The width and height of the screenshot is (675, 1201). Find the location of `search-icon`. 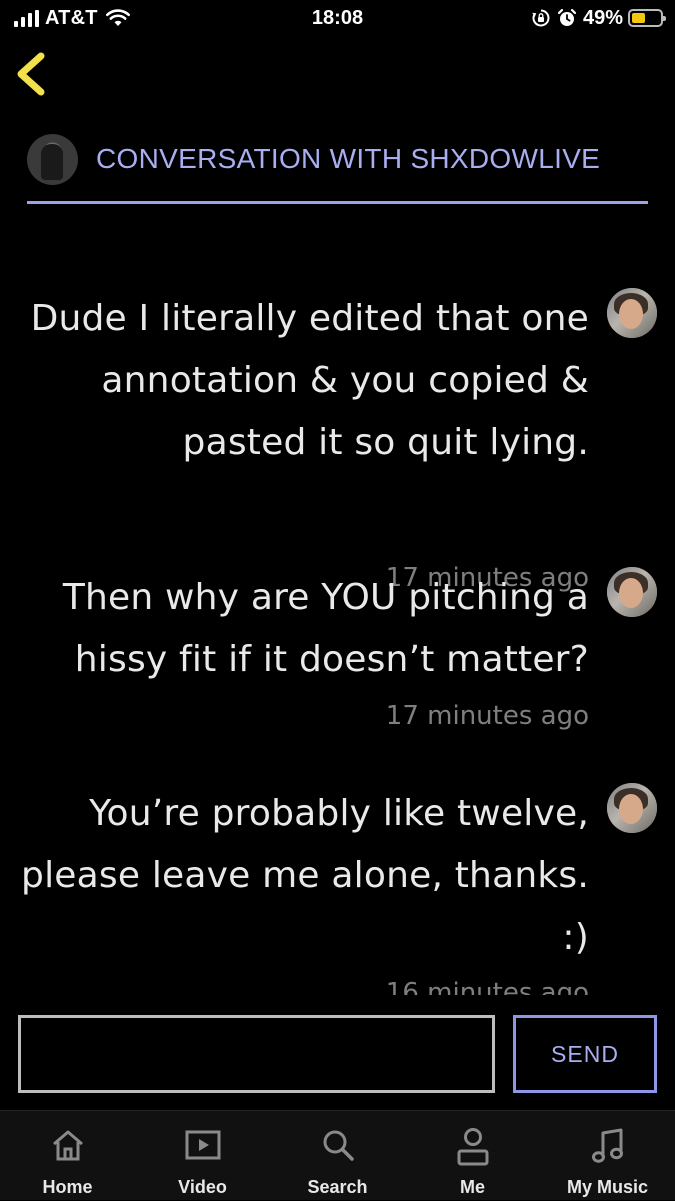

search-icon is located at coordinates (338, 1145).